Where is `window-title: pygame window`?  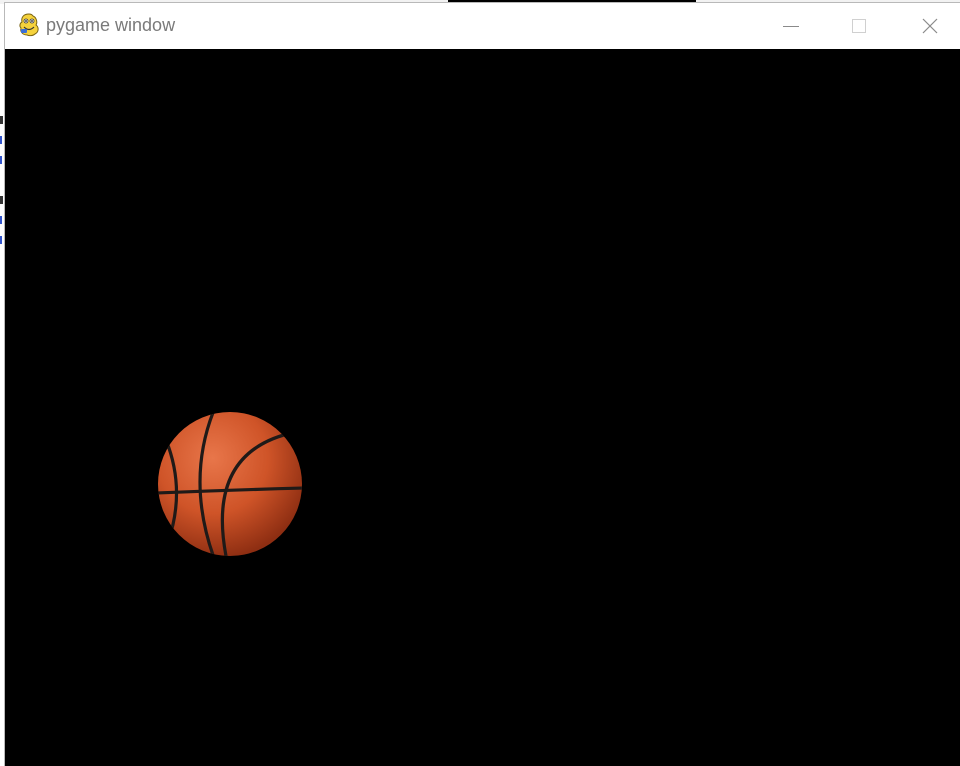 window-title: pygame window is located at coordinates (111, 25).